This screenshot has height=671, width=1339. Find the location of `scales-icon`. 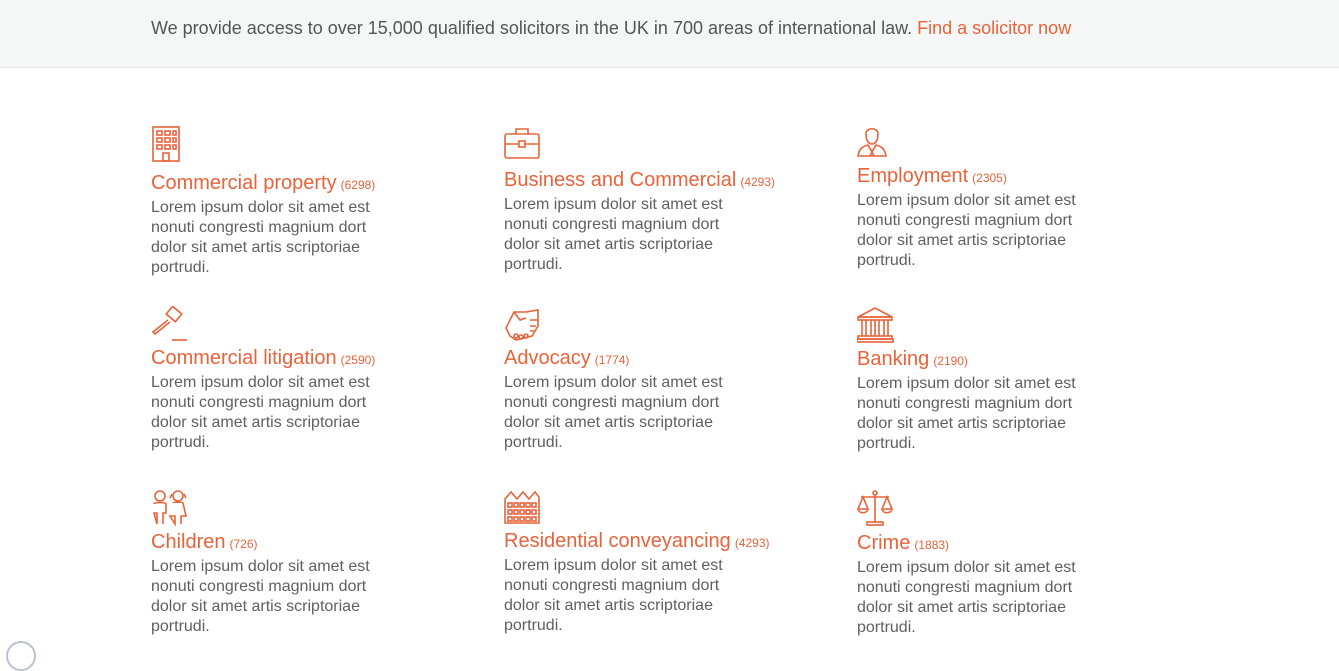

scales-icon is located at coordinates (877, 509).